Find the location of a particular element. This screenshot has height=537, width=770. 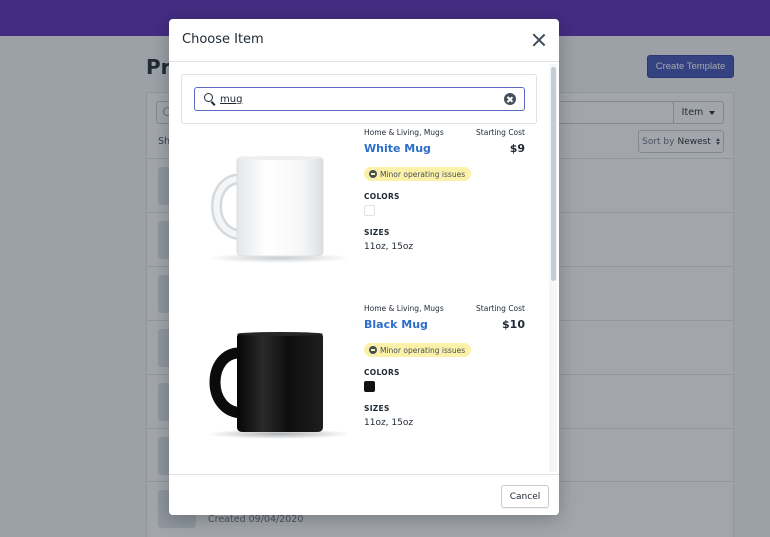

search-container is located at coordinates (359, 99).